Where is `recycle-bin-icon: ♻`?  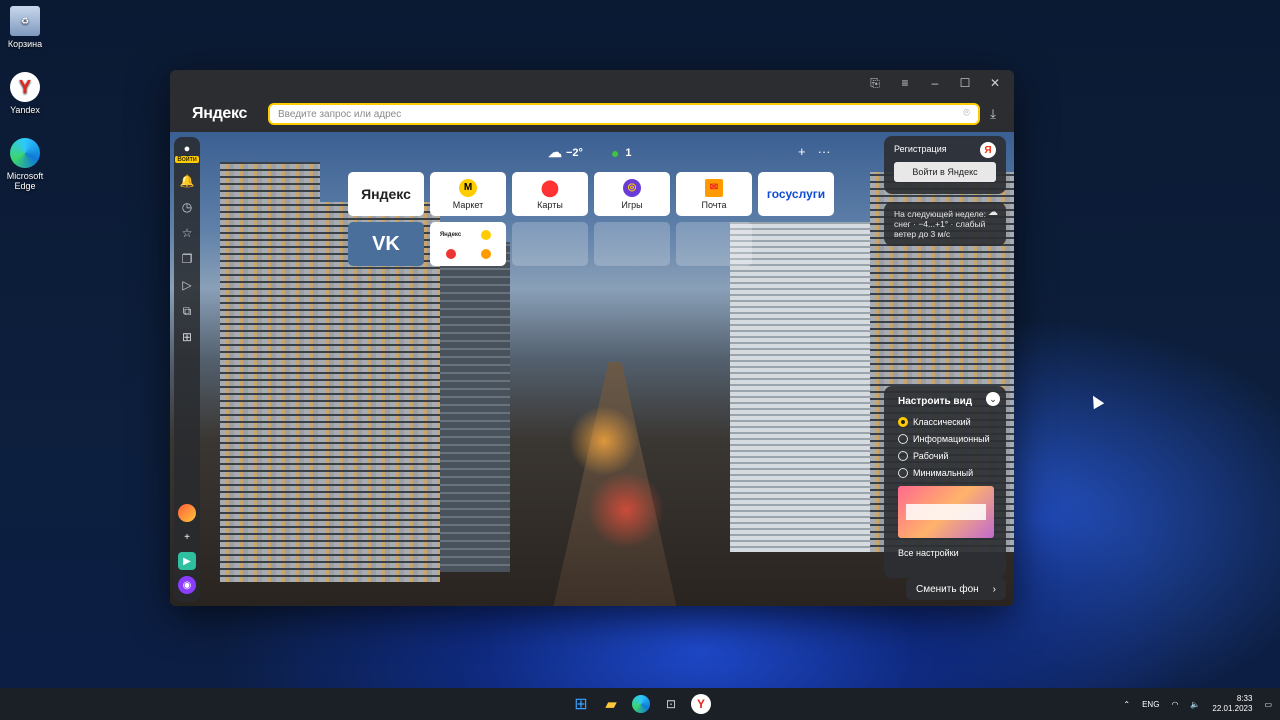
recycle-bin-icon: ♻ is located at coordinates (25, 21).